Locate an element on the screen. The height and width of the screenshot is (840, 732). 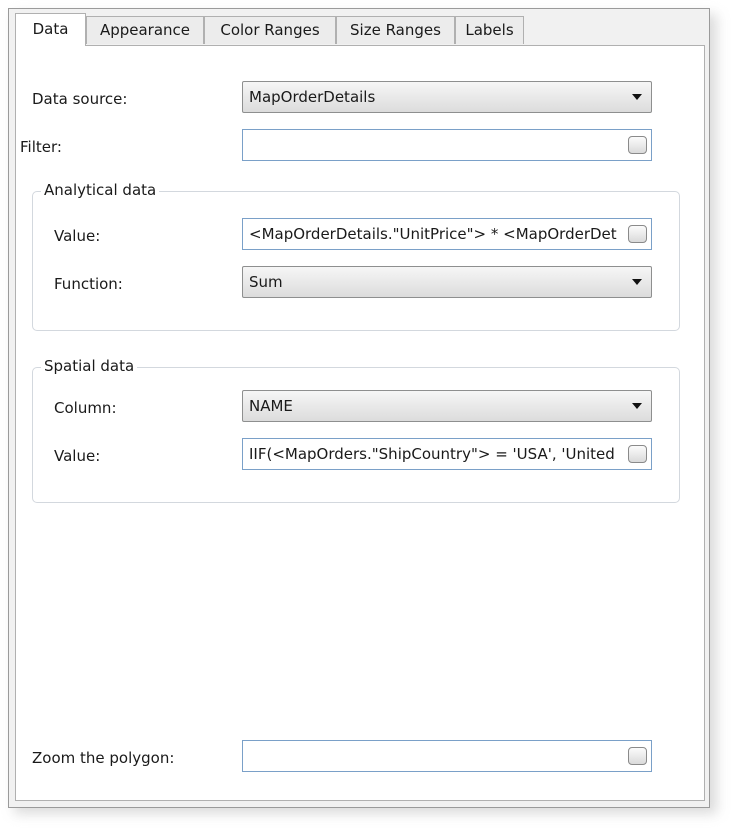
tab-color-ranges: Color Ranges is located at coordinates (270, 30).